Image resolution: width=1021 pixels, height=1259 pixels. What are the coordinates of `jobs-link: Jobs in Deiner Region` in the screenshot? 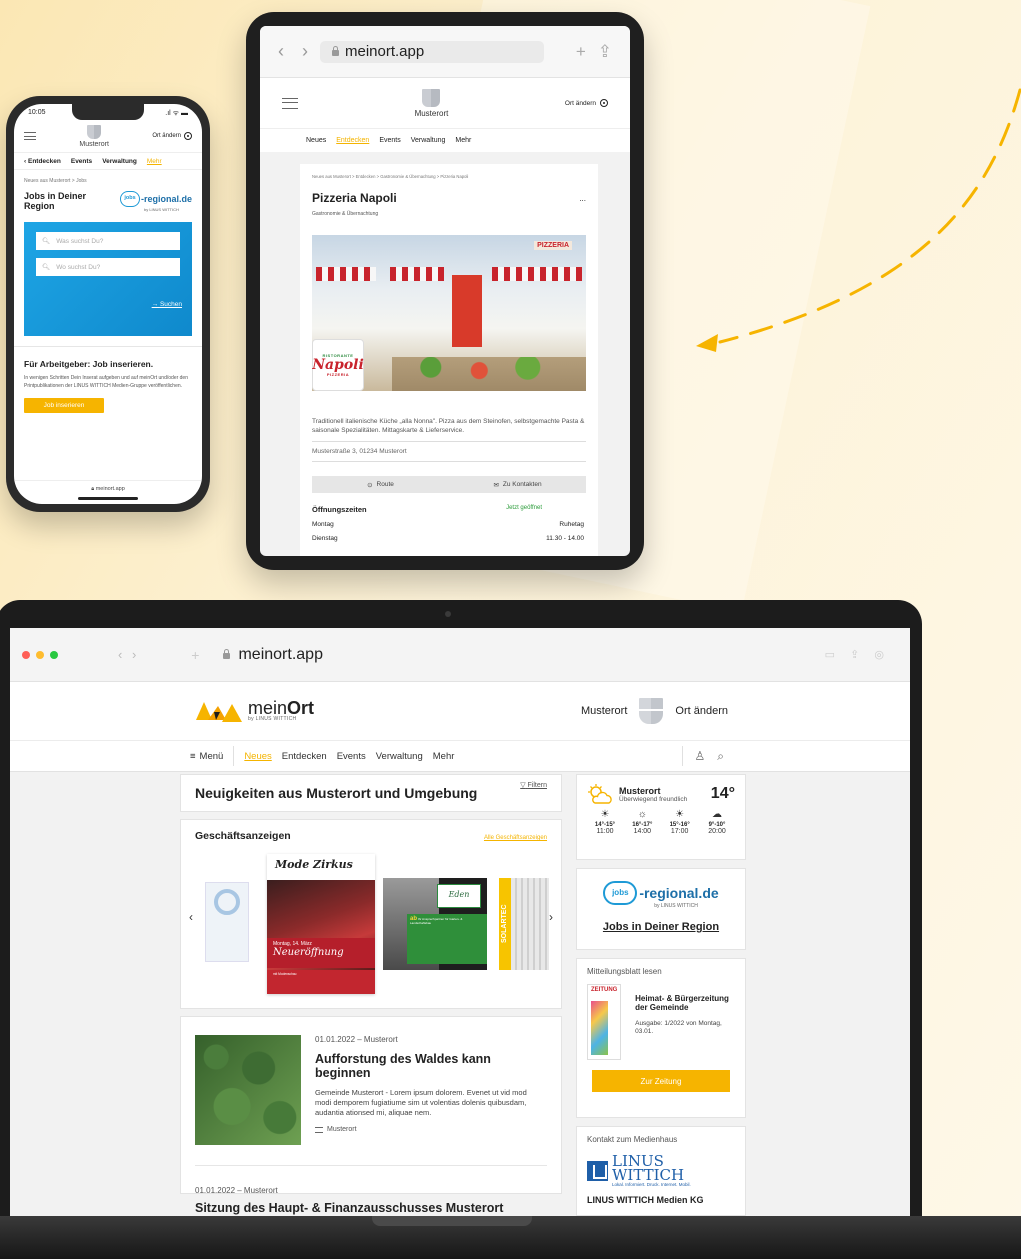 It's located at (661, 927).